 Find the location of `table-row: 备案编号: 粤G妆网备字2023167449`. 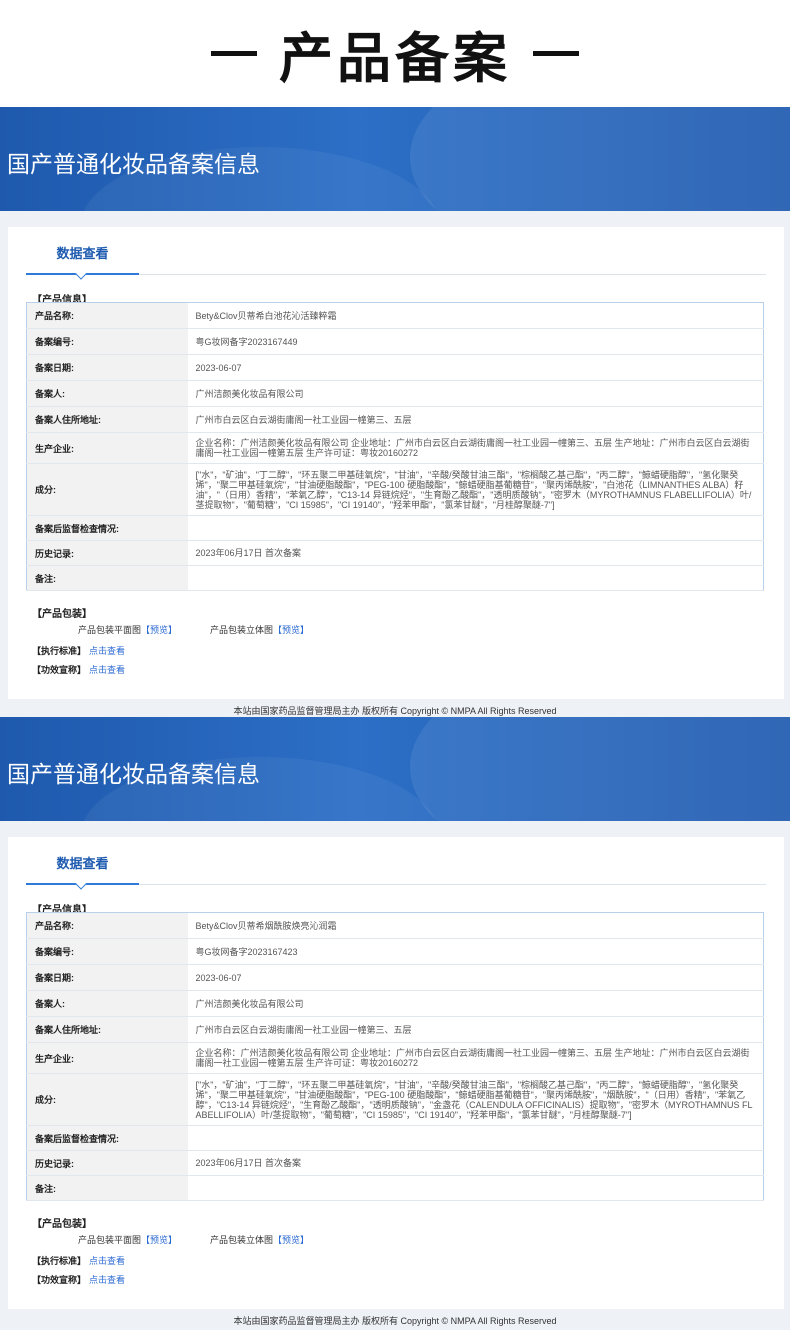

table-row: 备案编号: 粤G妆网备字2023167449 is located at coordinates (395, 341).